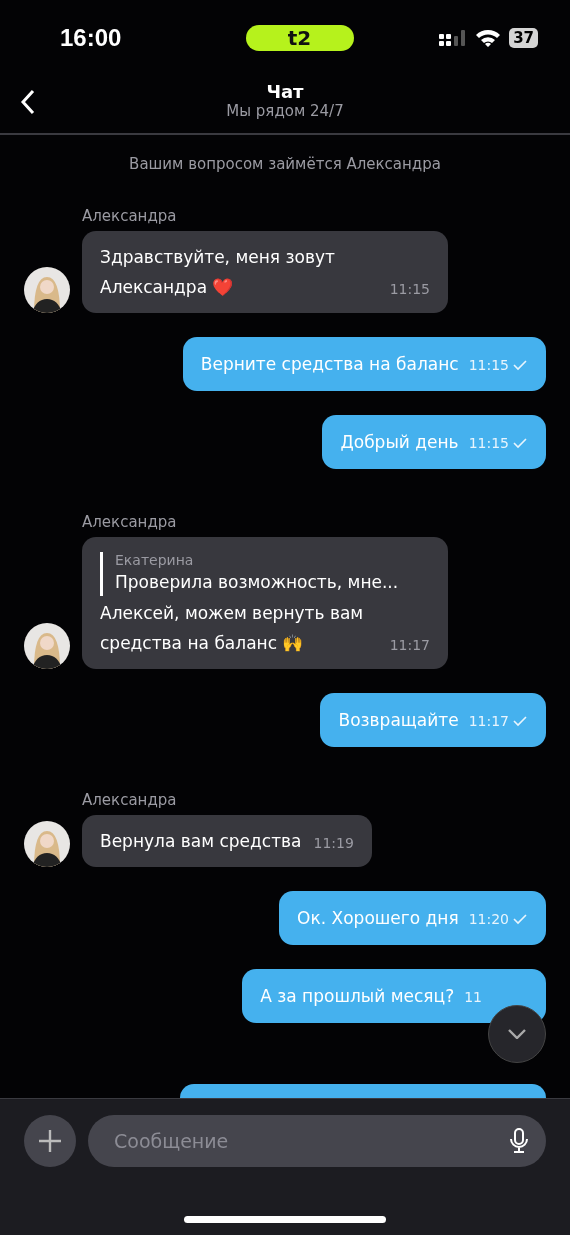 The image size is (570, 1235). I want to click on plus-icon, so click(50, 1141).